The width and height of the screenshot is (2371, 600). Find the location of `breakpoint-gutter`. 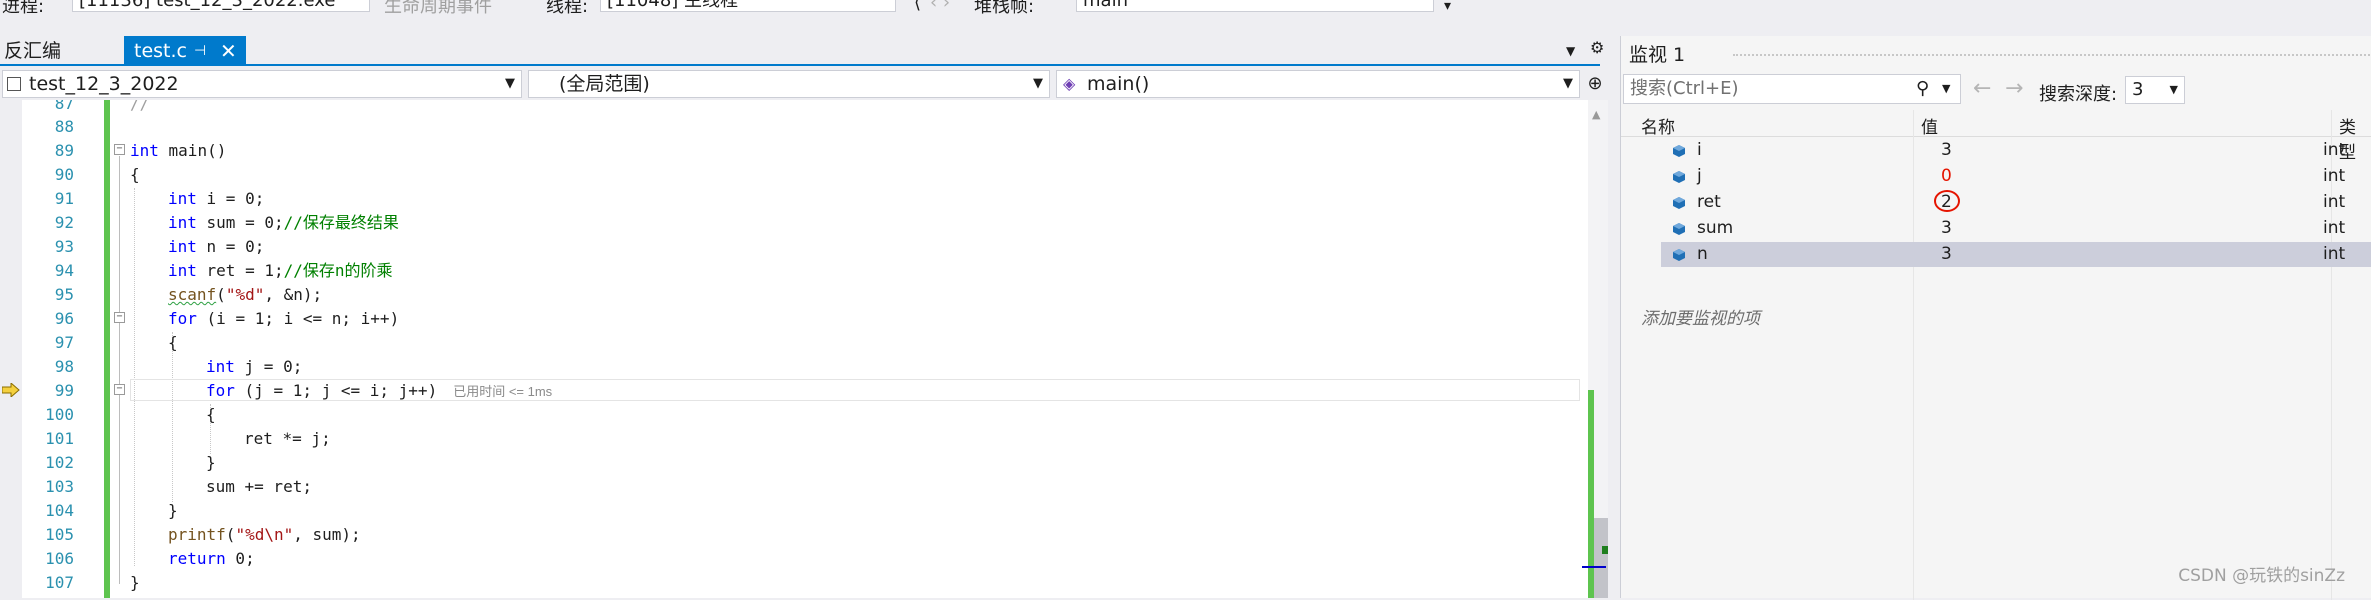

breakpoint-gutter is located at coordinates (11, 349).